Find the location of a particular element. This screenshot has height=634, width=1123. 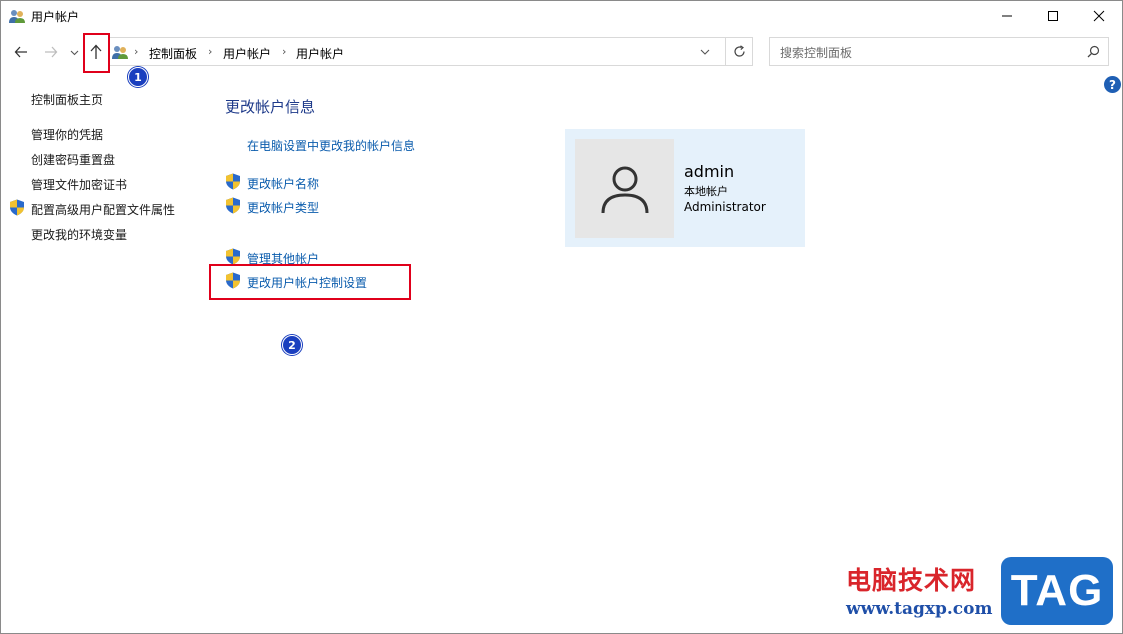

address-dropdown-icon is located at coordinates (705, 52).